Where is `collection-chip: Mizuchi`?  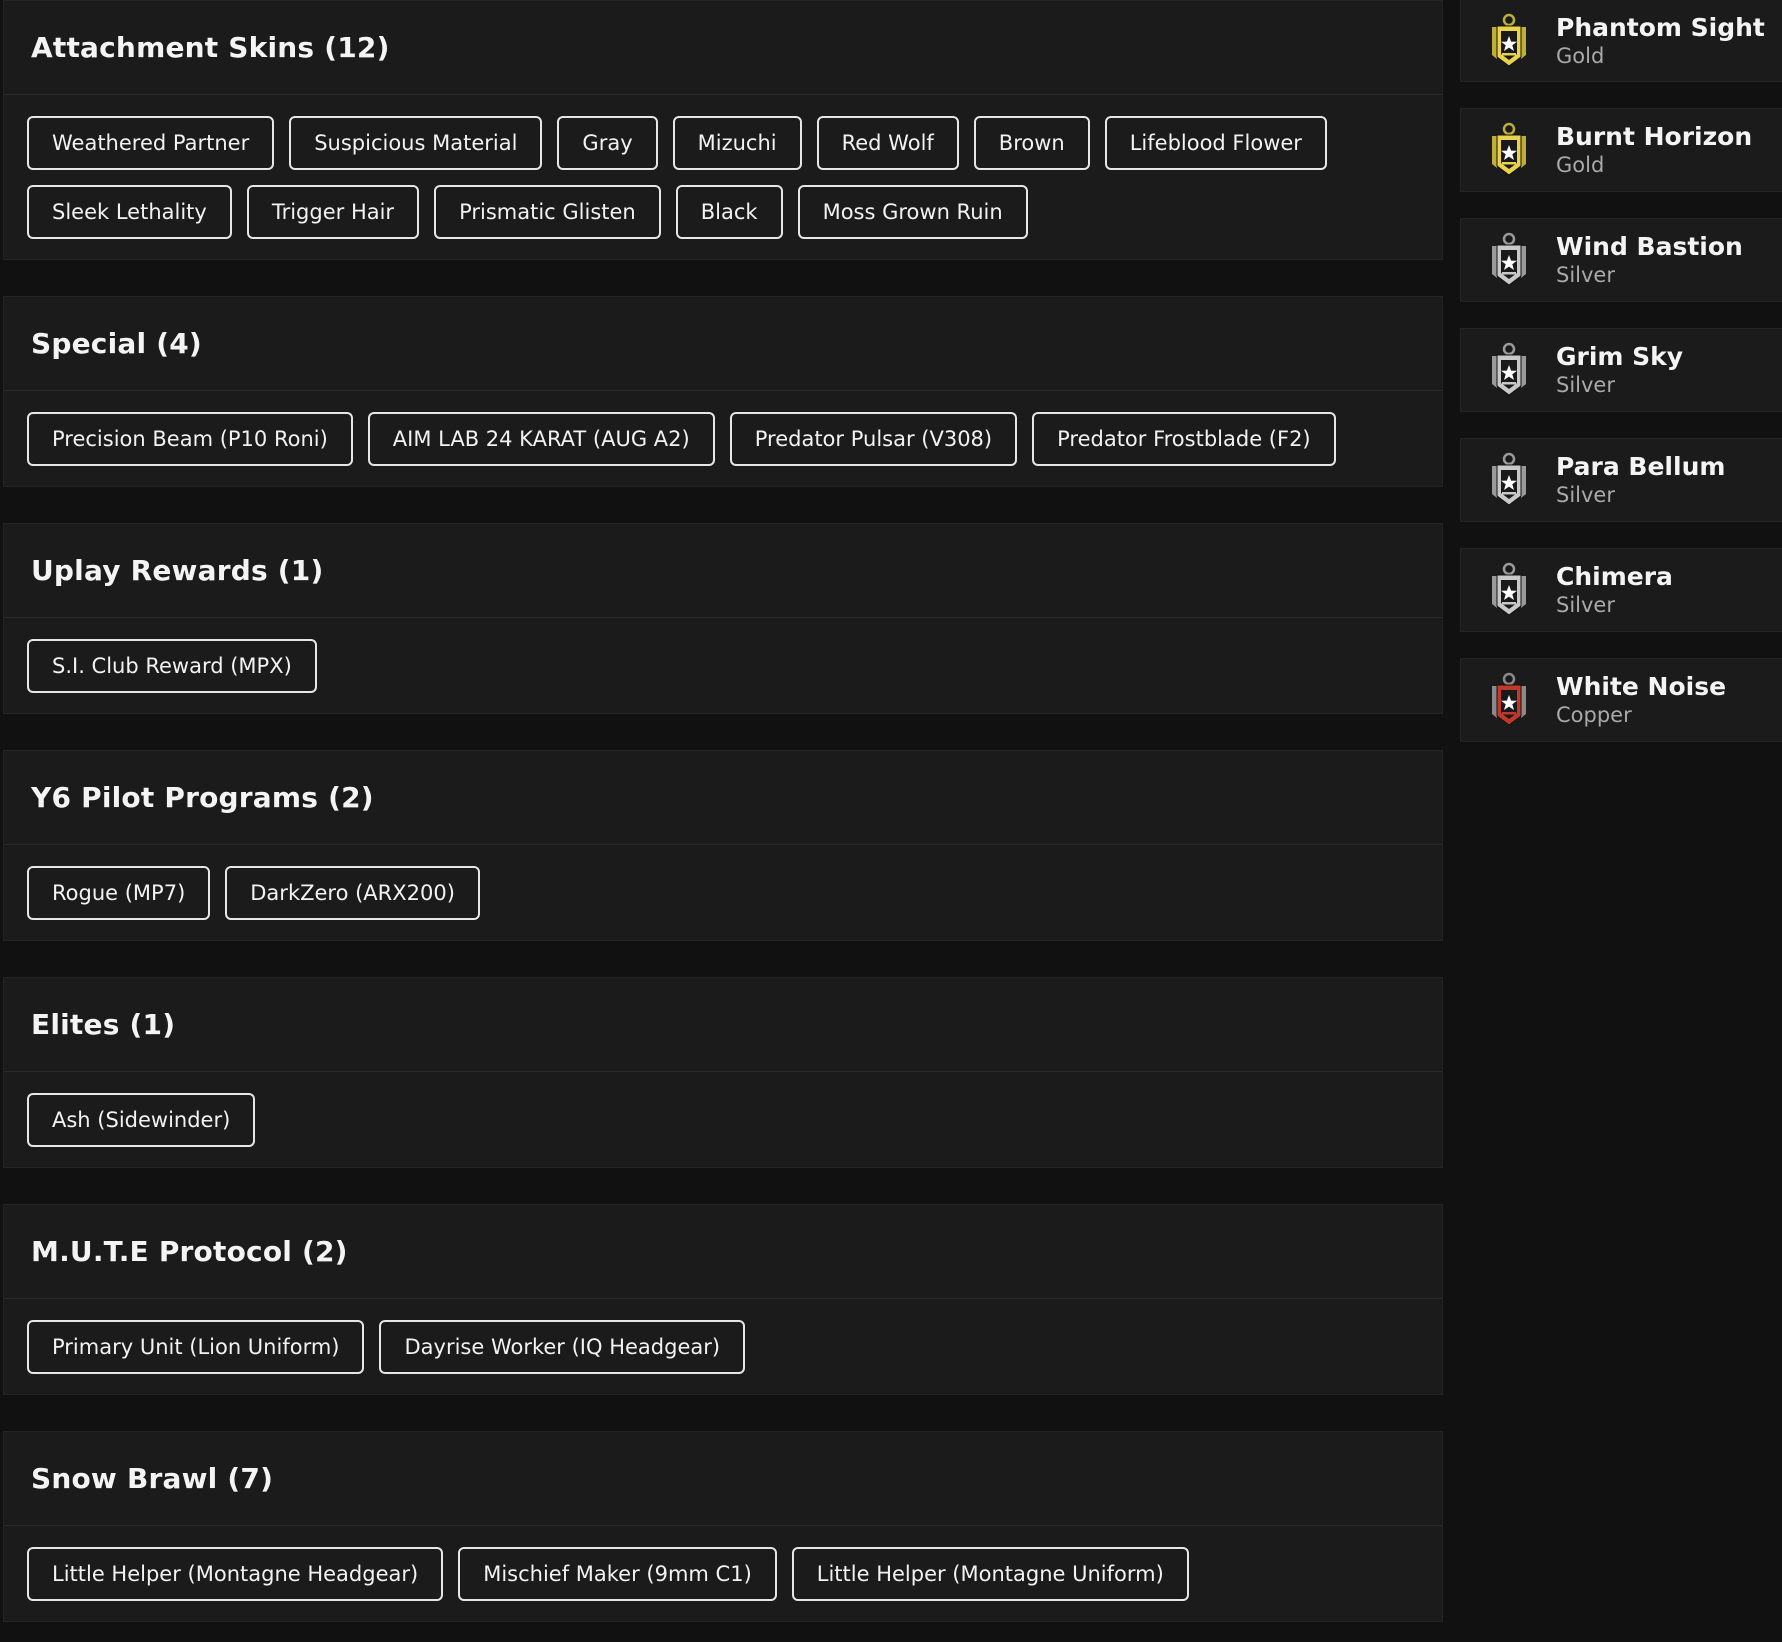
collection-chip: Mizuchi is located at coordinates (737, 143).